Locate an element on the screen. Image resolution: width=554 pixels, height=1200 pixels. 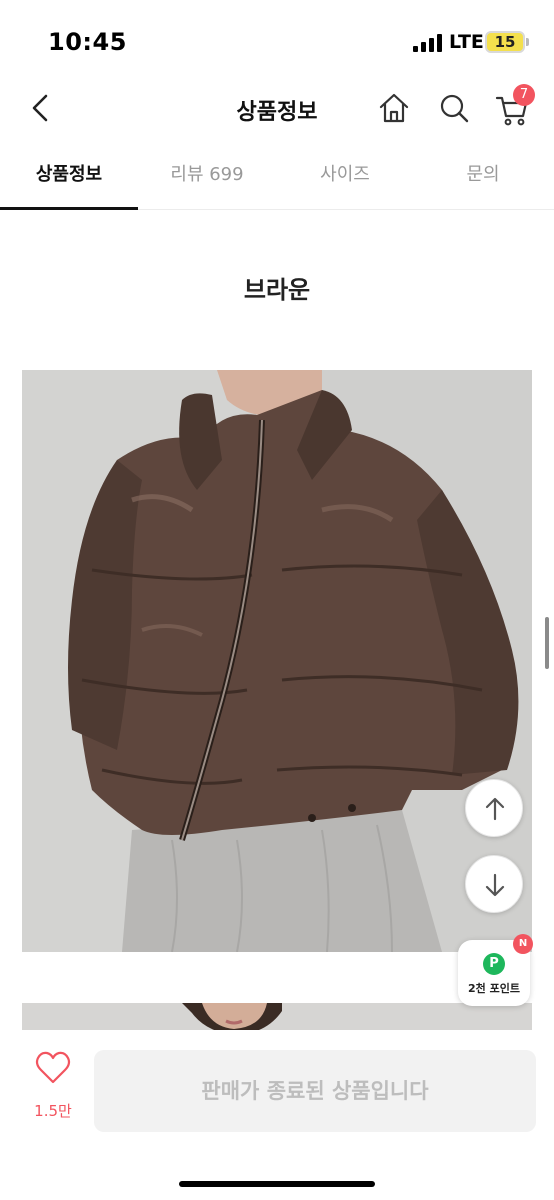
scroll-down-button is located at coordinates (494, 884).